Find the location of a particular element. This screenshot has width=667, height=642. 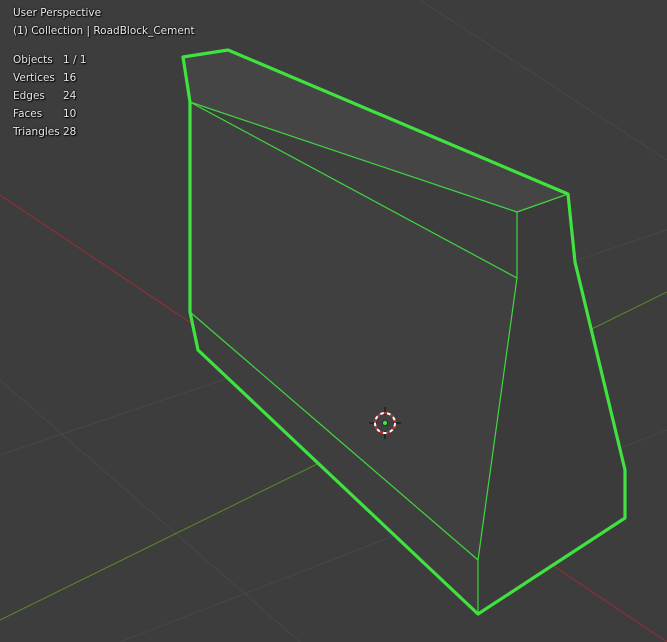

stat-label: Vertices is located at coordinates (34, 78).